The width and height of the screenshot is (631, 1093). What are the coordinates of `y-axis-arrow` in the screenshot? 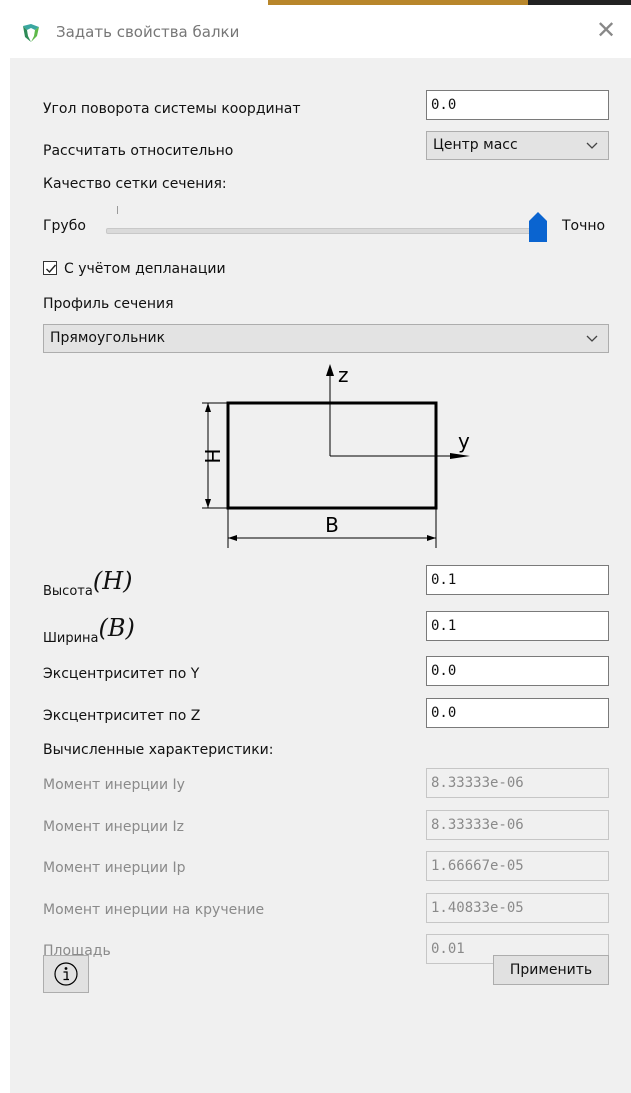 It's located at (460, 456).